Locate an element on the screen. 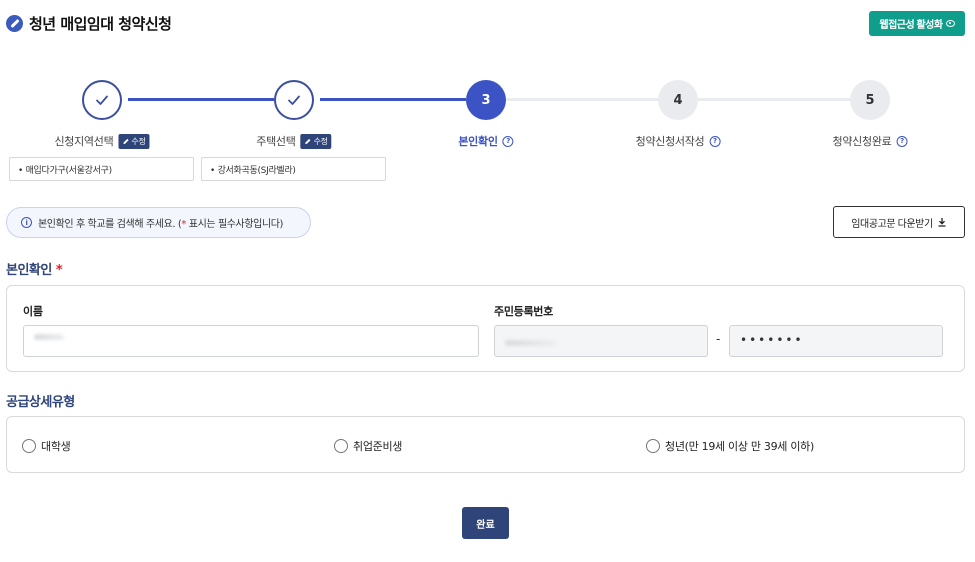  rrn-back-masked: ••••••• is located at coordinates (772, 340).